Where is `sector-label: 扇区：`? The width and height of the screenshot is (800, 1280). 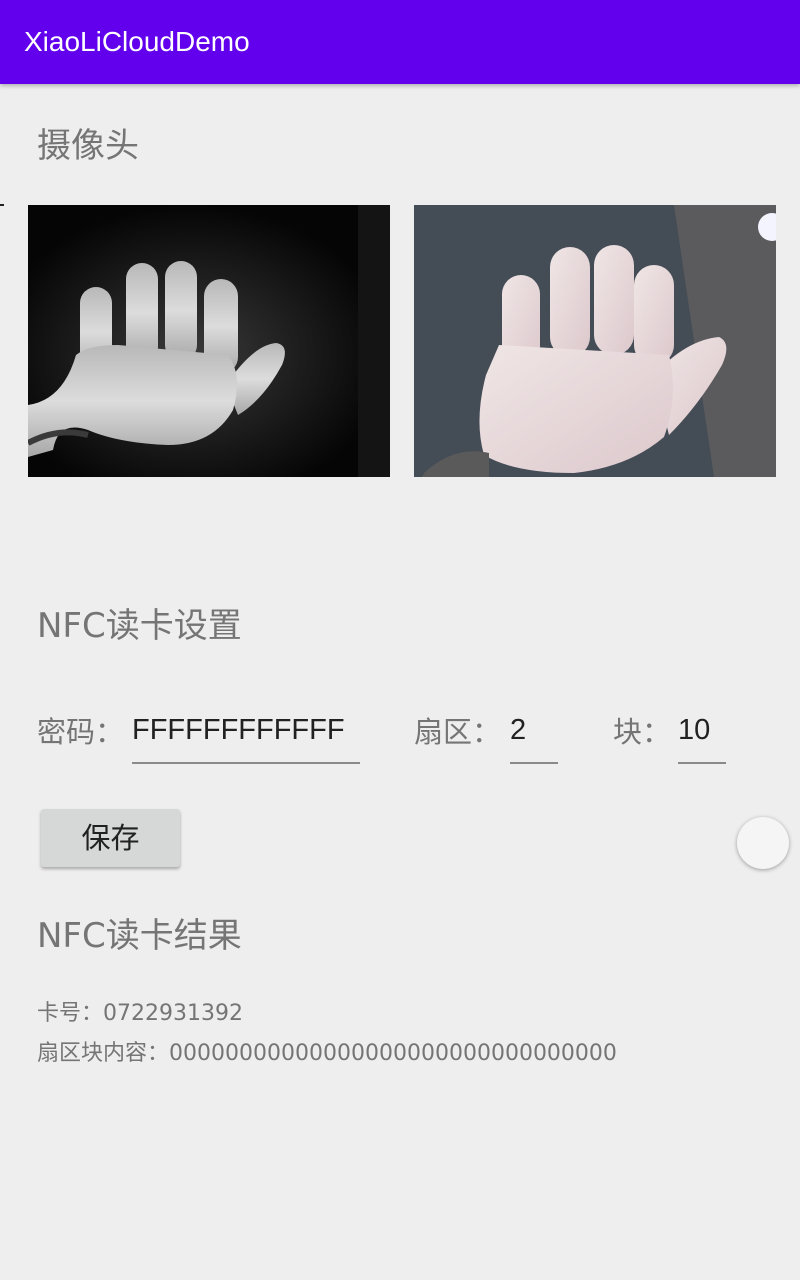 sector-label: 扇区： is located at coordinates (458, 732).